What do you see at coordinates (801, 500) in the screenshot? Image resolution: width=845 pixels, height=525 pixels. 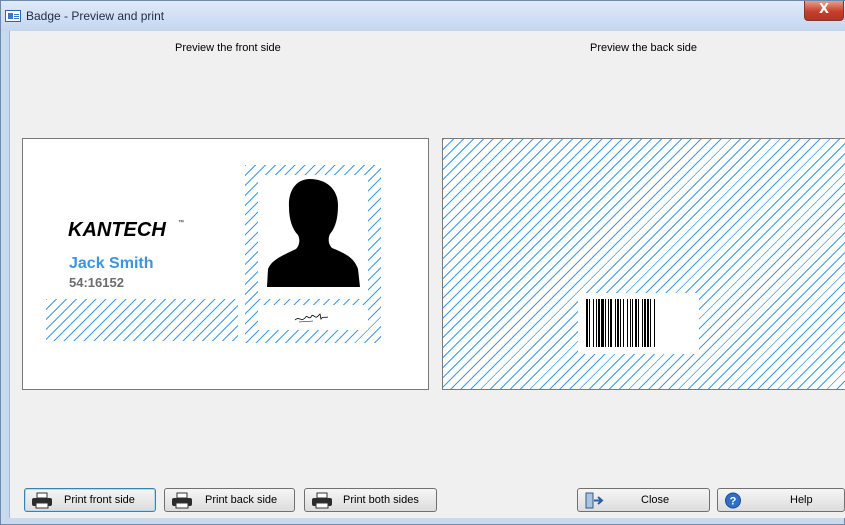 I see `help-label: Help` at bounding box center [801, 500].